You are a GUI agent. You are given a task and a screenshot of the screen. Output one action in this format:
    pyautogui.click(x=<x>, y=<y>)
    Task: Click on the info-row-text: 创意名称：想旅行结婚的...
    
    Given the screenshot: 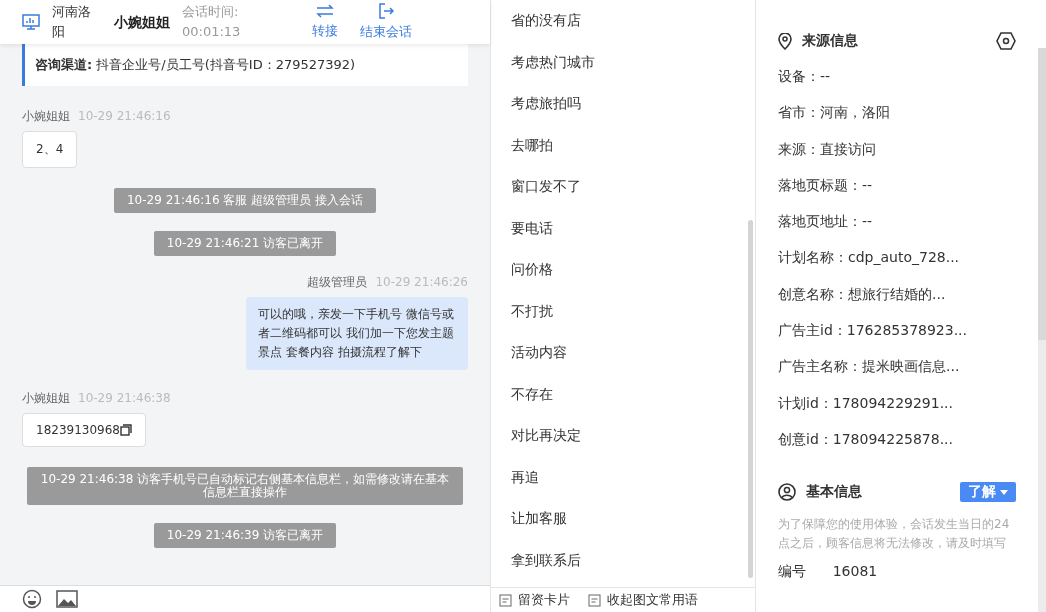 What is the action you would take?
    pyautogui.click(x=862, y=294)
    